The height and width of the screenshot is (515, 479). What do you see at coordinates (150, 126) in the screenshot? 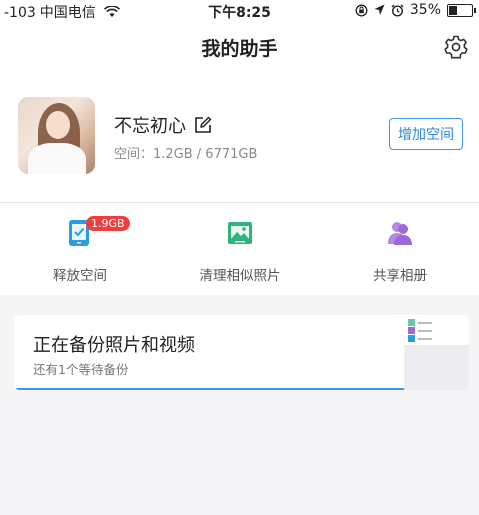
I see `username: 不忘初心` at bounding box center [150, 126].